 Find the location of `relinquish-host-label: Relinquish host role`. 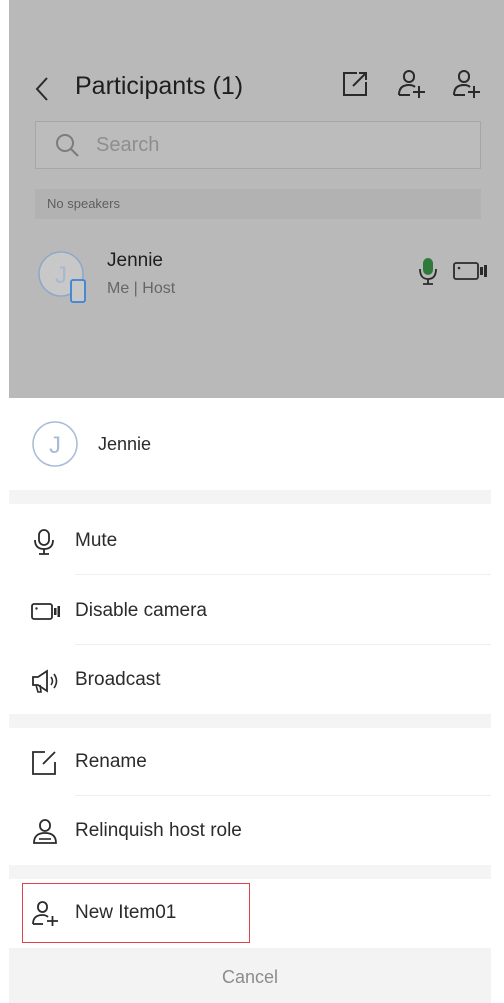

relinquish-host-label: Relinquish host role is located at coordinates (158, 830).